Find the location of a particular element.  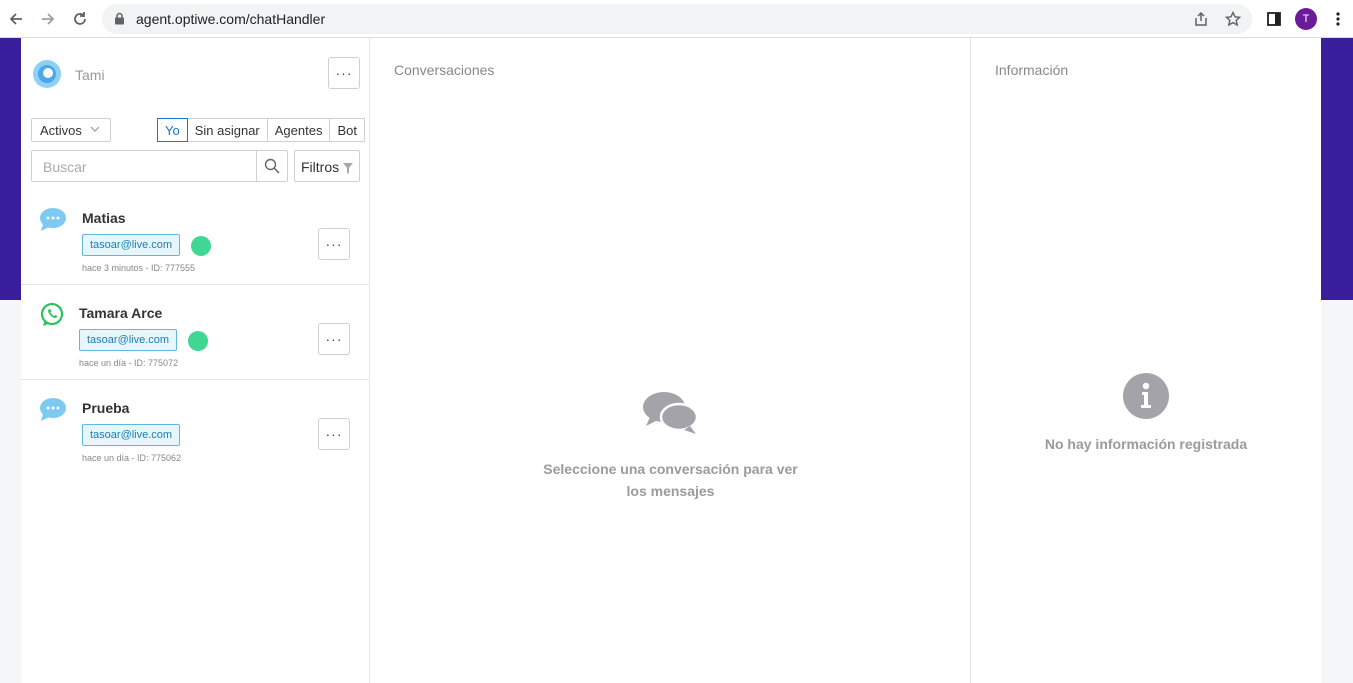

agent-name: Tami is located at coordinates (90, 75).